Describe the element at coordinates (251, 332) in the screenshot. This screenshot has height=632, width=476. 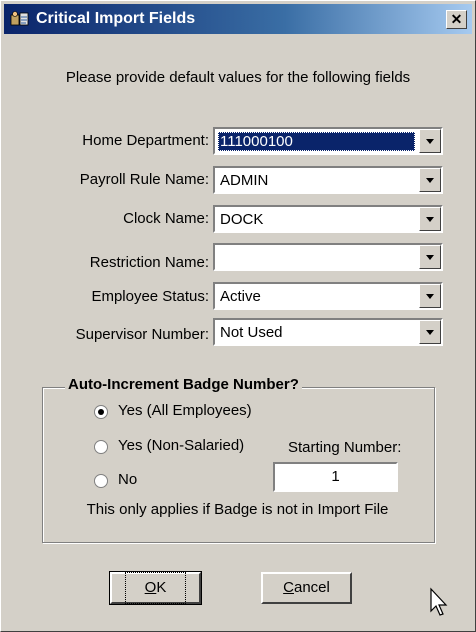
I see `supervisor-number-value: Not Used` at that location.